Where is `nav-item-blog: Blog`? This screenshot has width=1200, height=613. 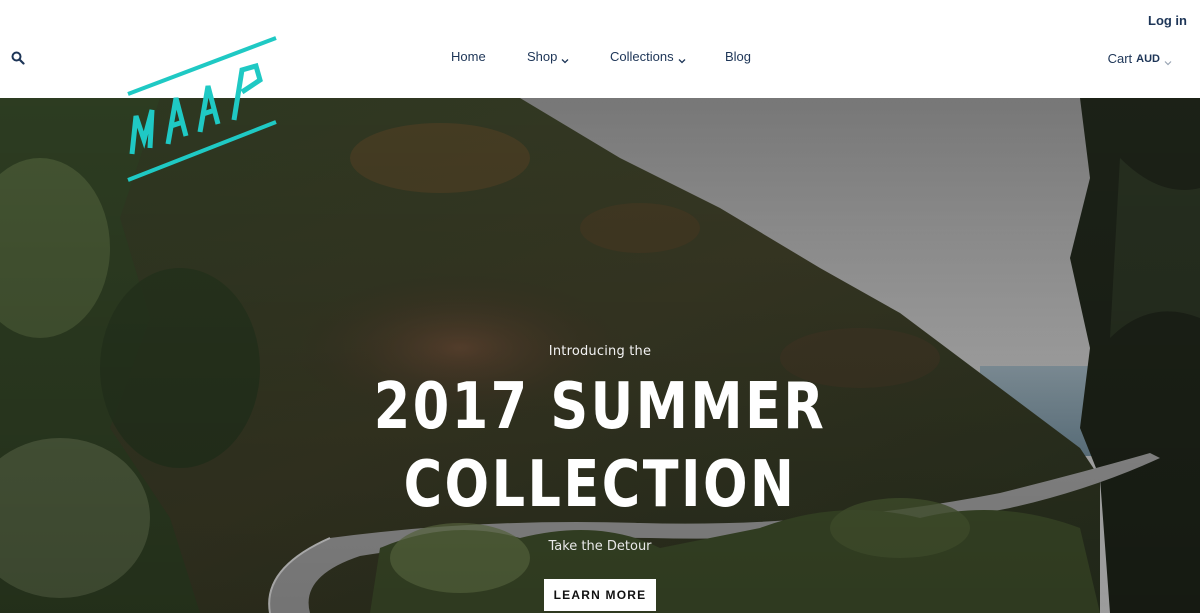 nav-item-blog: Blog is located at coordinates (738, 56).